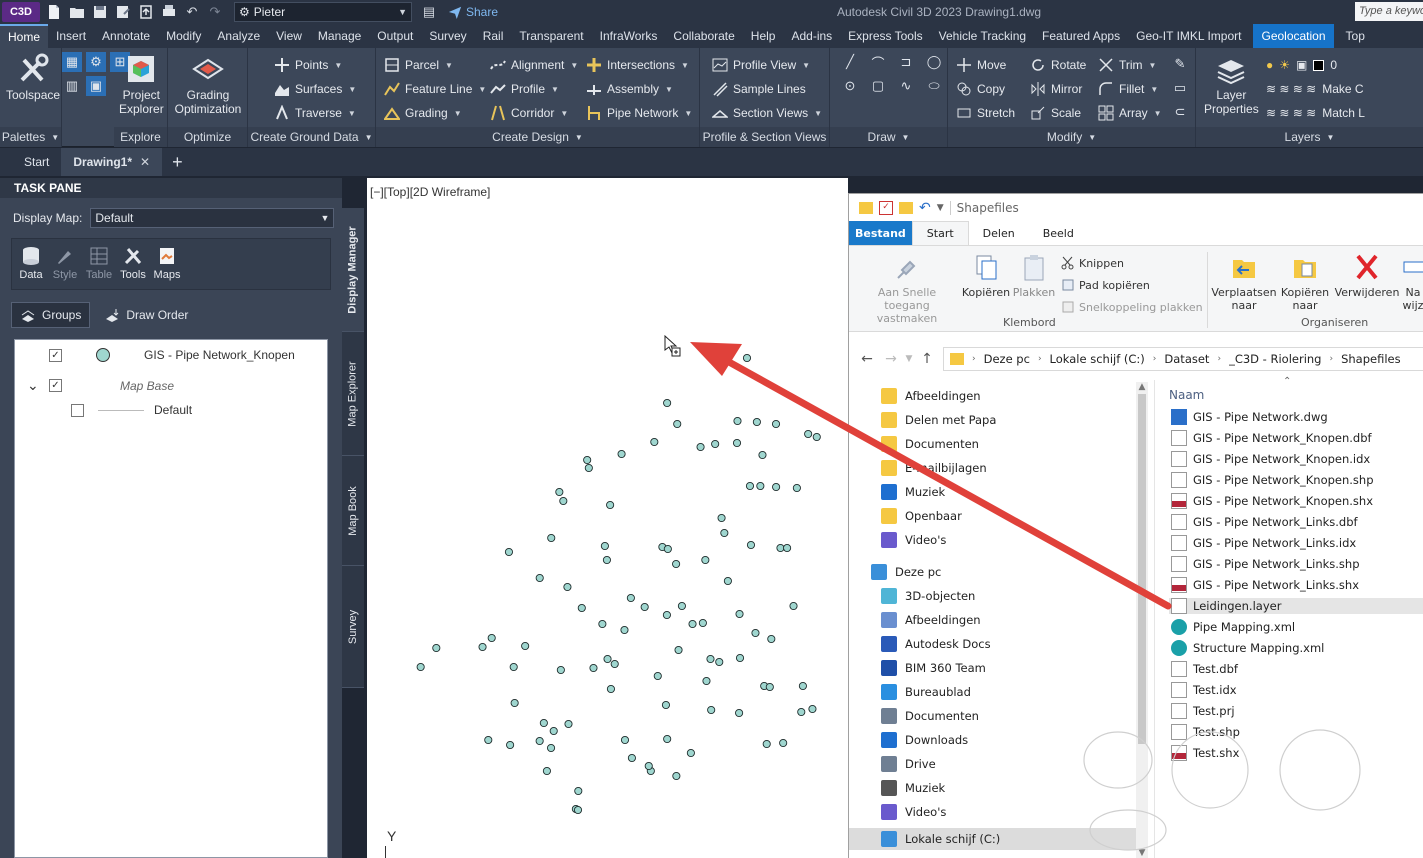 This screenshot has height=858, width=1423. I want to click on new-tab-button: +, so click(177, 162).